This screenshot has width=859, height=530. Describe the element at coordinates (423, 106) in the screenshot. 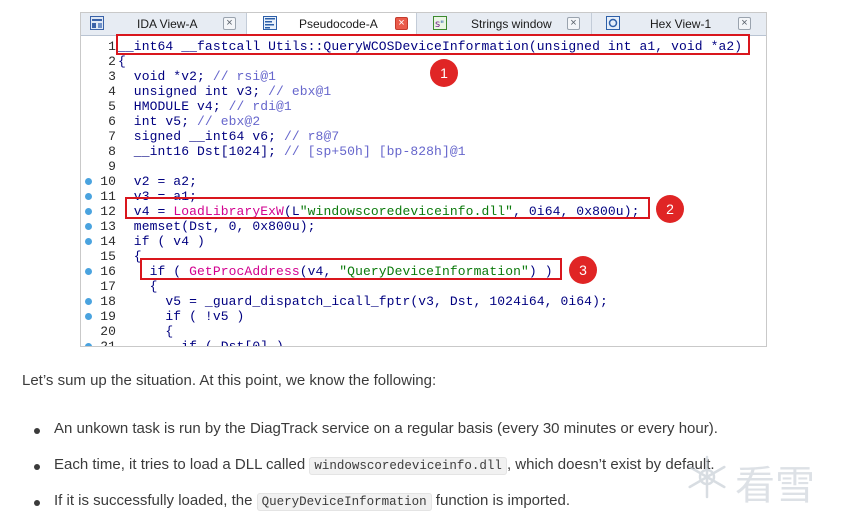

I see `code-line: 5 HMODULE v4; // rdi@1` at that location.